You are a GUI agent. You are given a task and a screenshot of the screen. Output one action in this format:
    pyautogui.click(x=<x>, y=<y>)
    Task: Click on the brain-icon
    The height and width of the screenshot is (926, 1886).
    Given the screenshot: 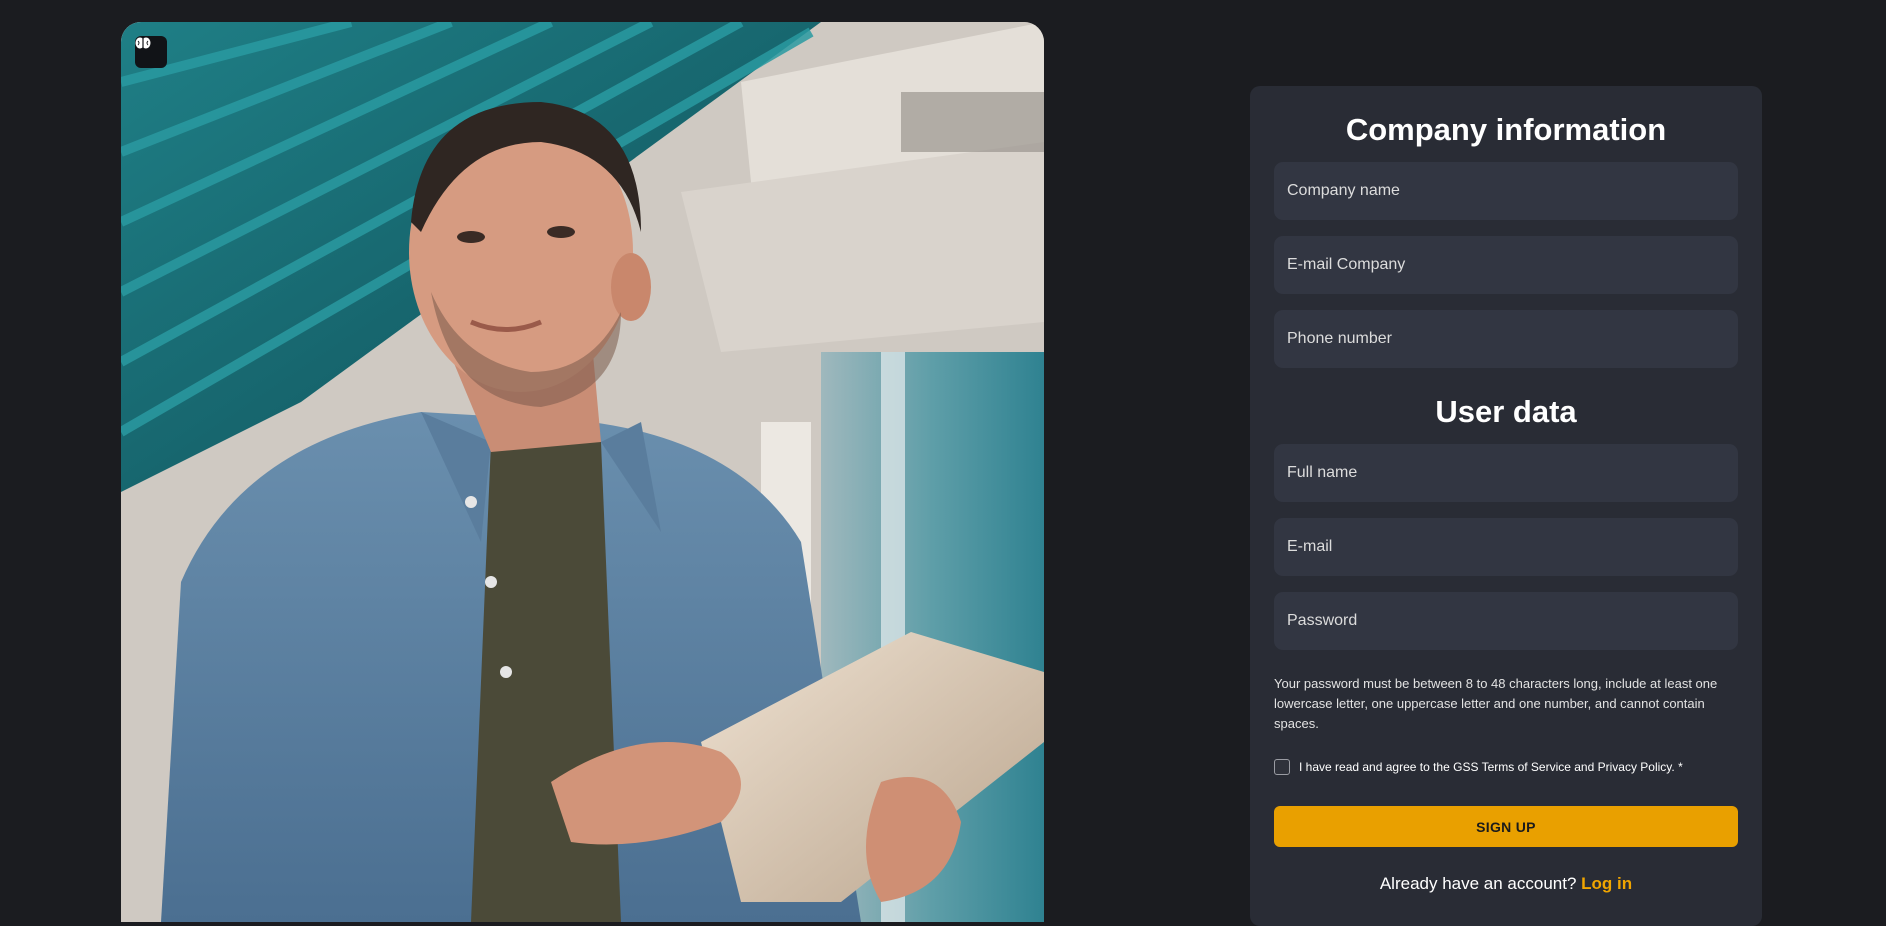 What is the action you would take?
    pyautogui.click(x=151, y=52)
    